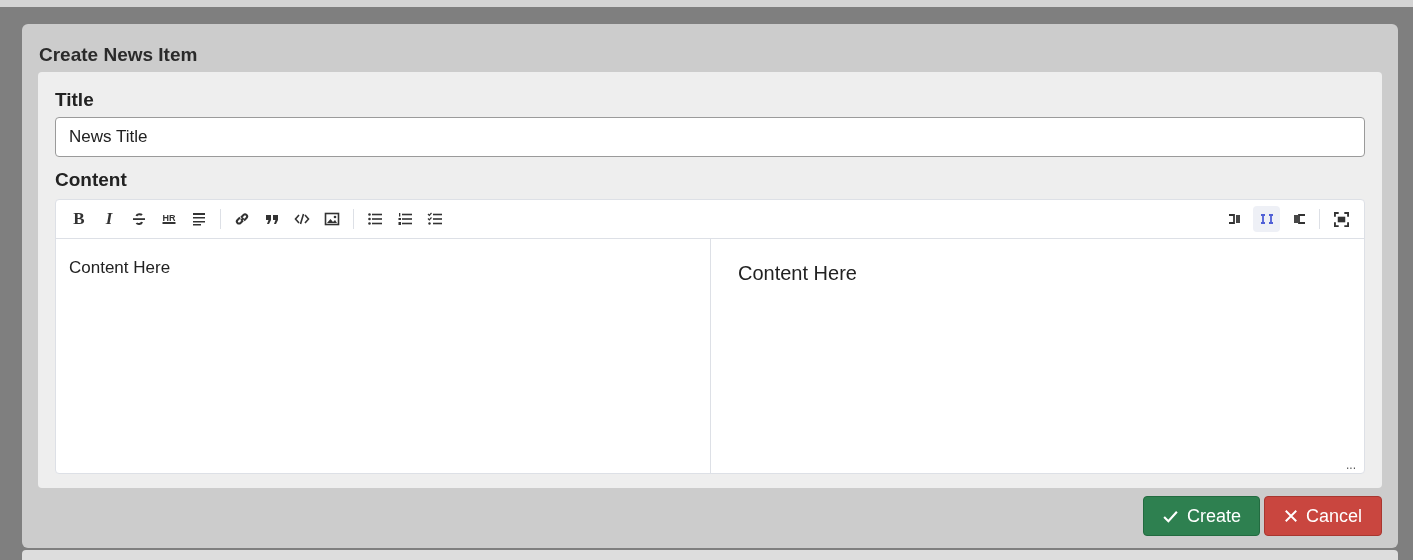 Image resolution: width=1413 pixels, height=560 pixels. What do you see at coordinates (405, 219) in the screenshot?
I see `numbered-list-icon` at bounding box center [405, 219].